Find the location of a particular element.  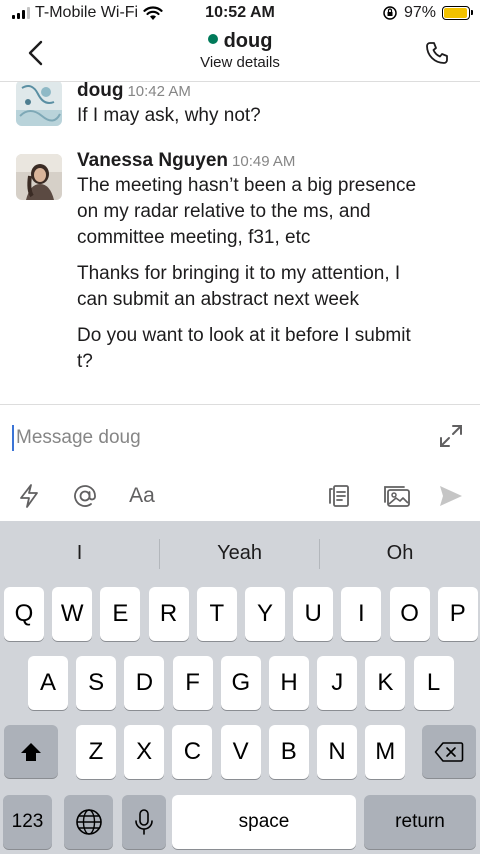

presence-dot-icon is located at coordinates (212, 39).